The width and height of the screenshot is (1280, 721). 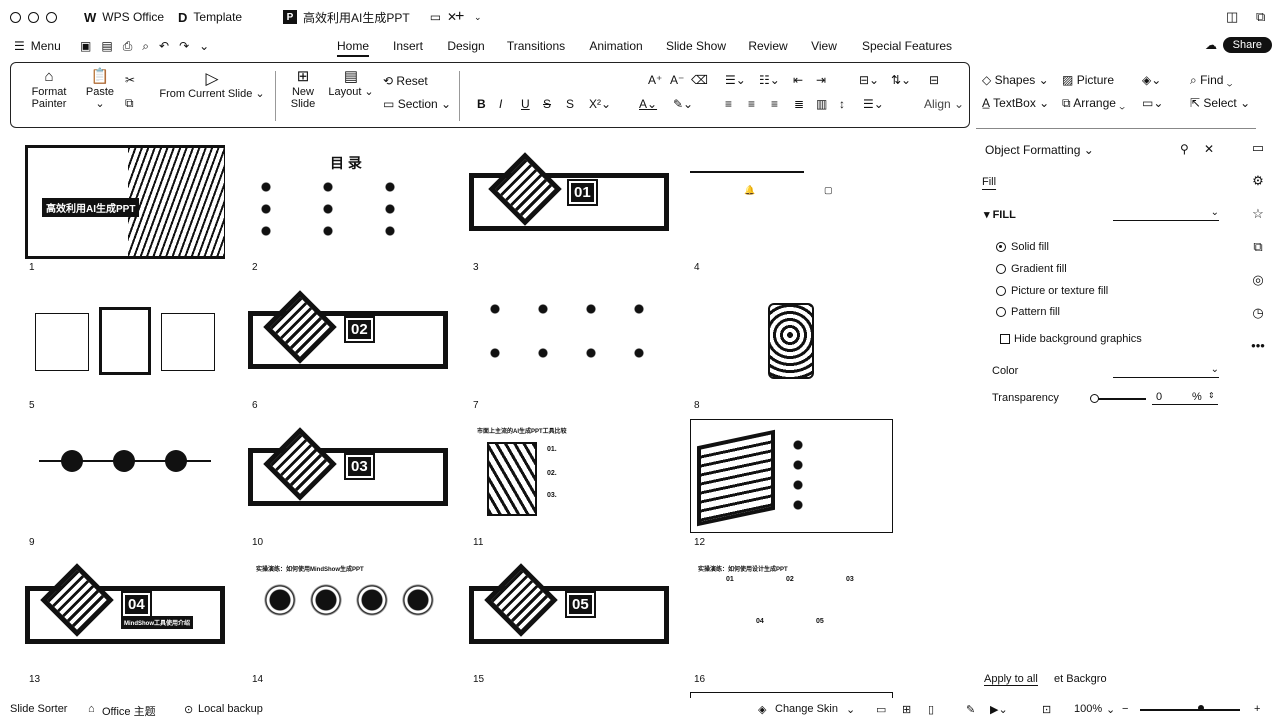 I want to click on star-icon: ☆, so click(x=1258, y=222).